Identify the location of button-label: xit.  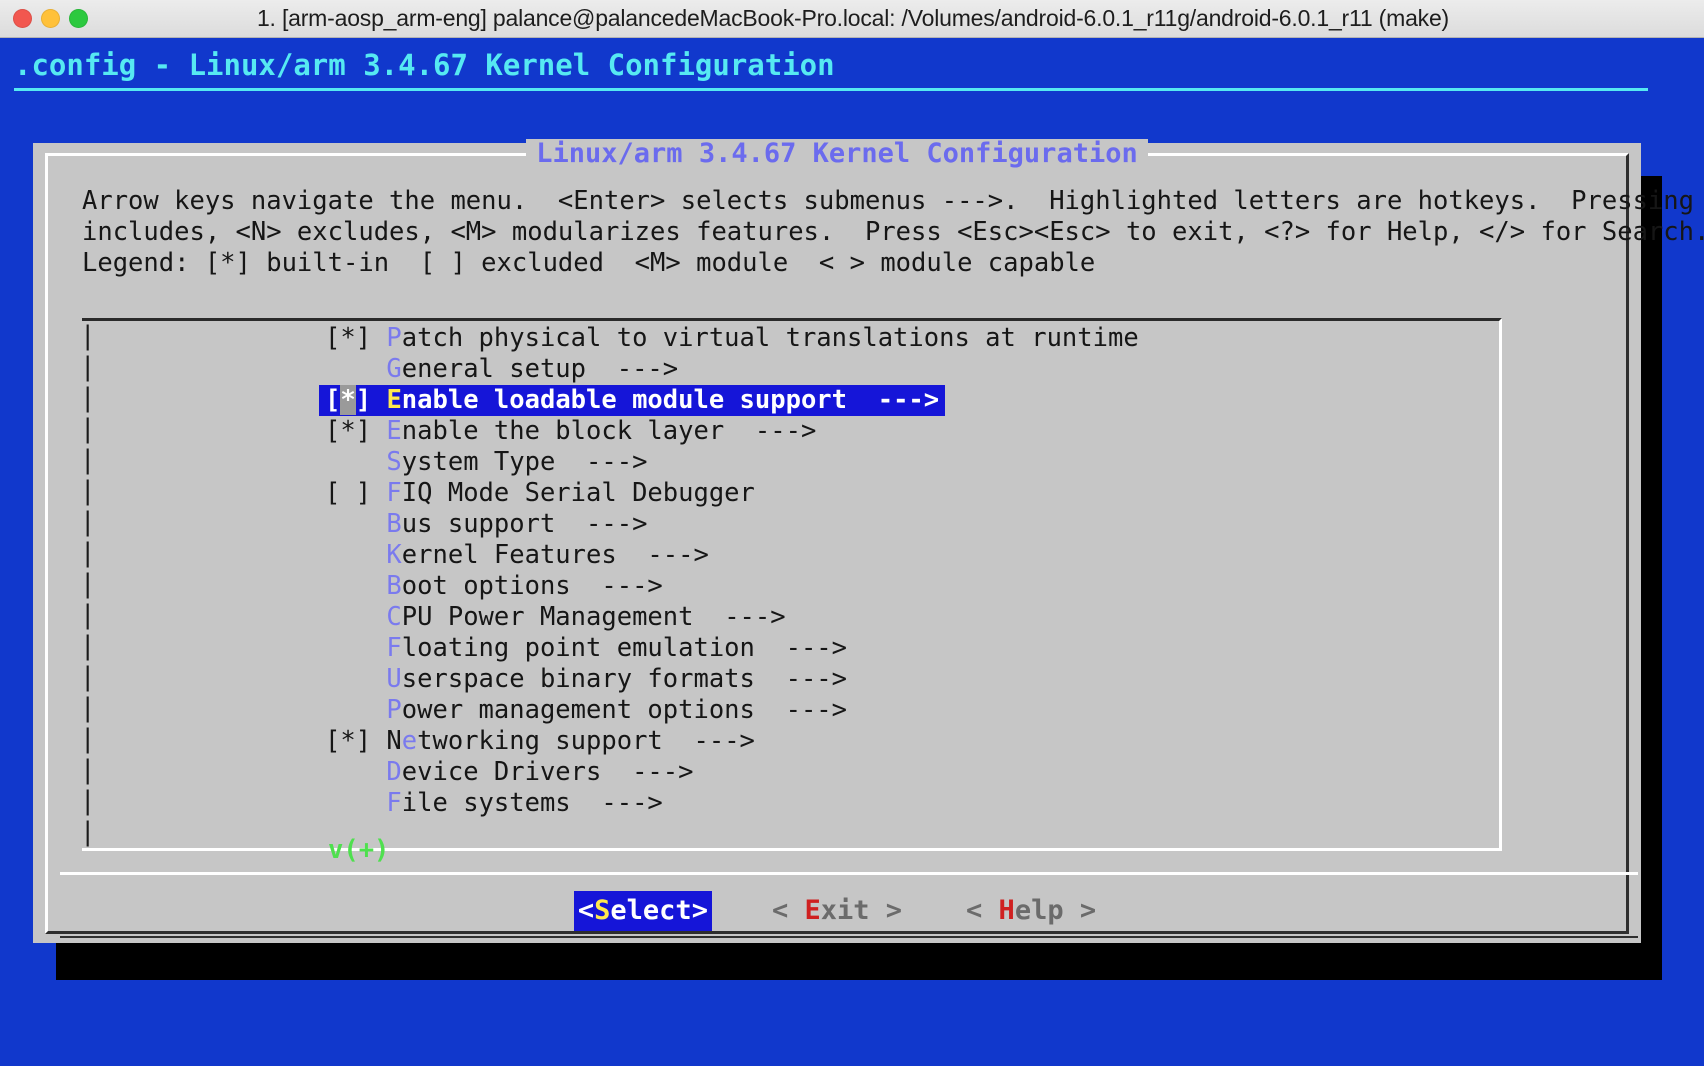
(845, 910).